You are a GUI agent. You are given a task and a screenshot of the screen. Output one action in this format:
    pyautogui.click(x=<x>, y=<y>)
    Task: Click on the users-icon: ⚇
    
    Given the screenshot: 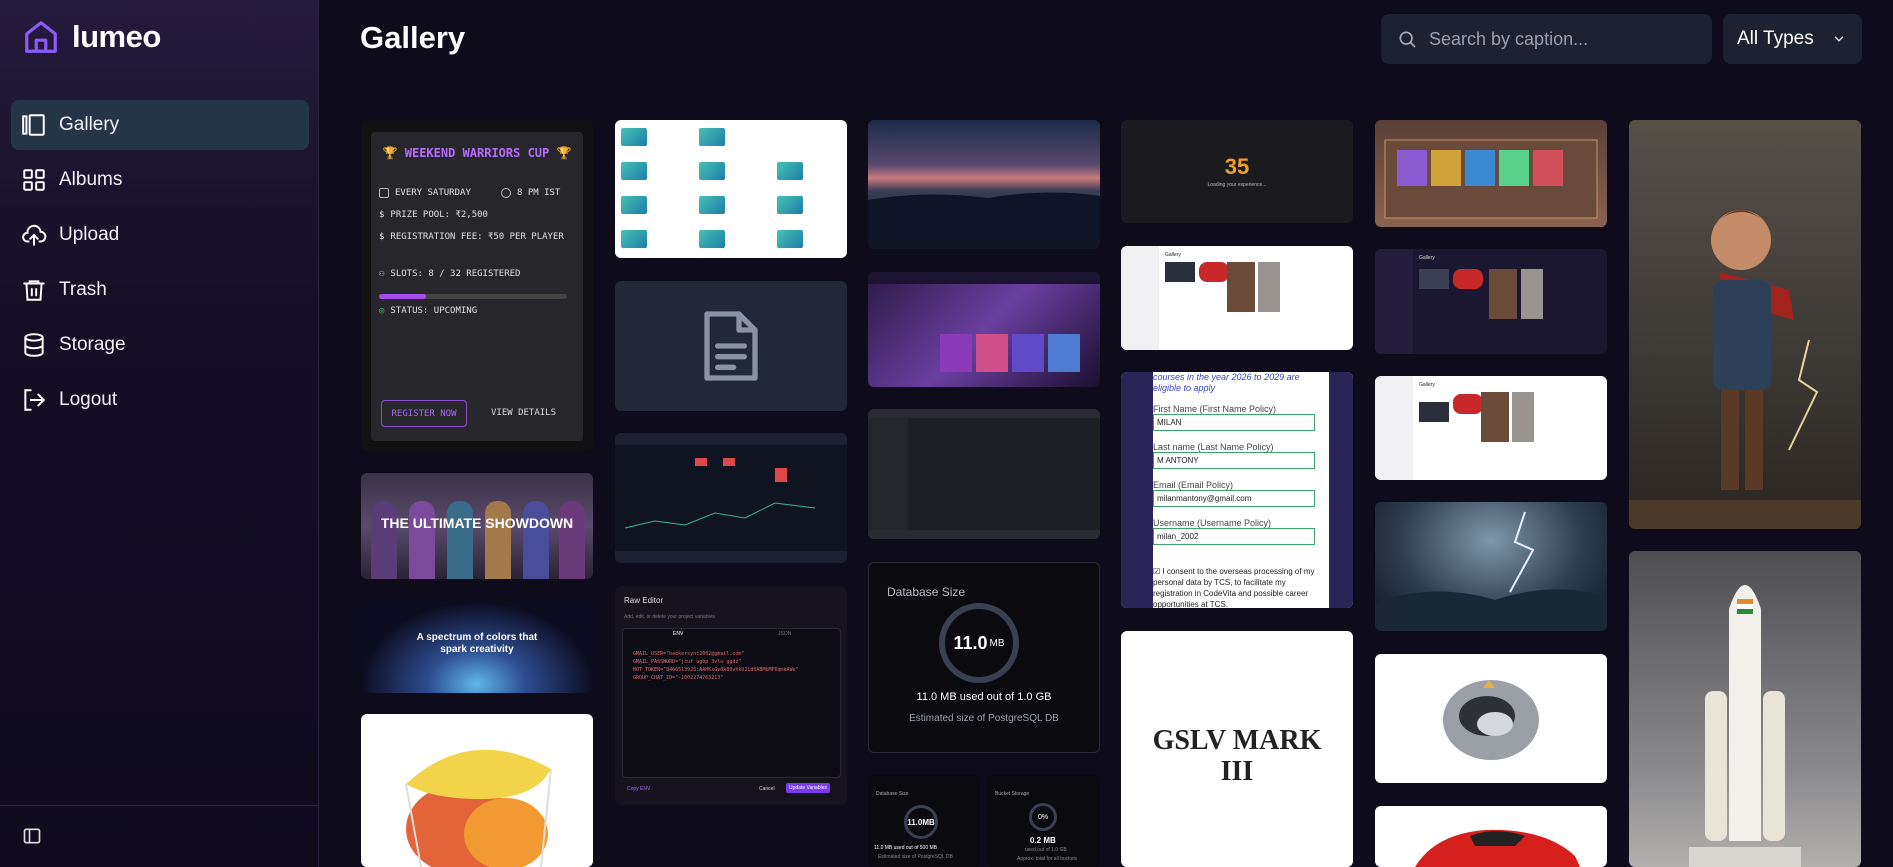 What is the action you would take?
    pyautogui.click(x=382, y=274)
    